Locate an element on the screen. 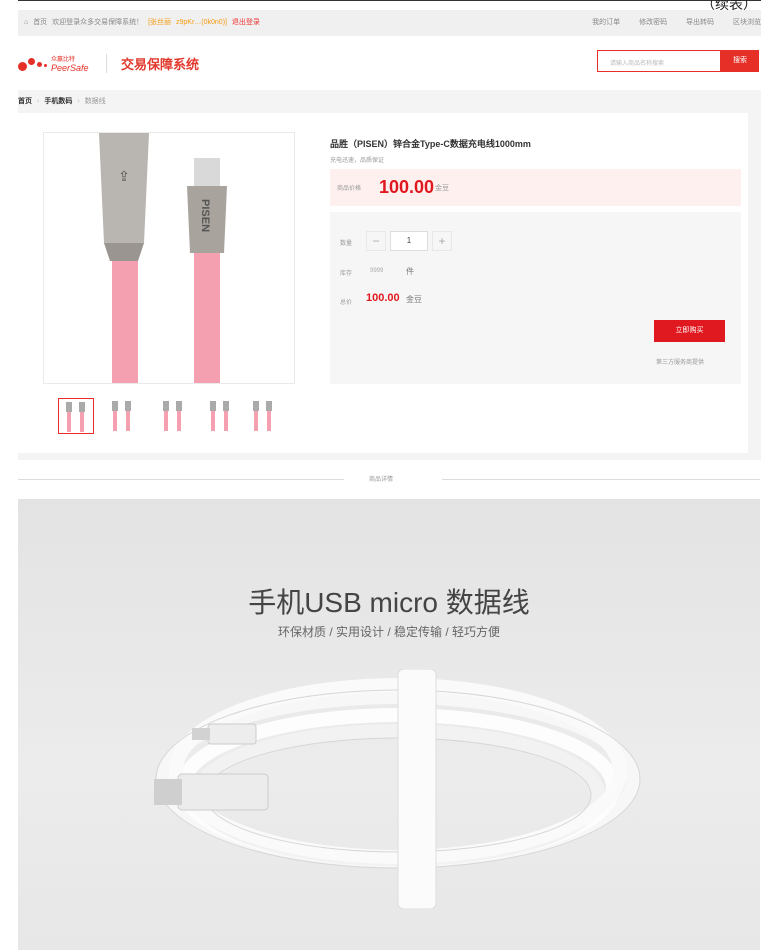  account-badge: [张丝丽 is located at coordinates (160, 22).